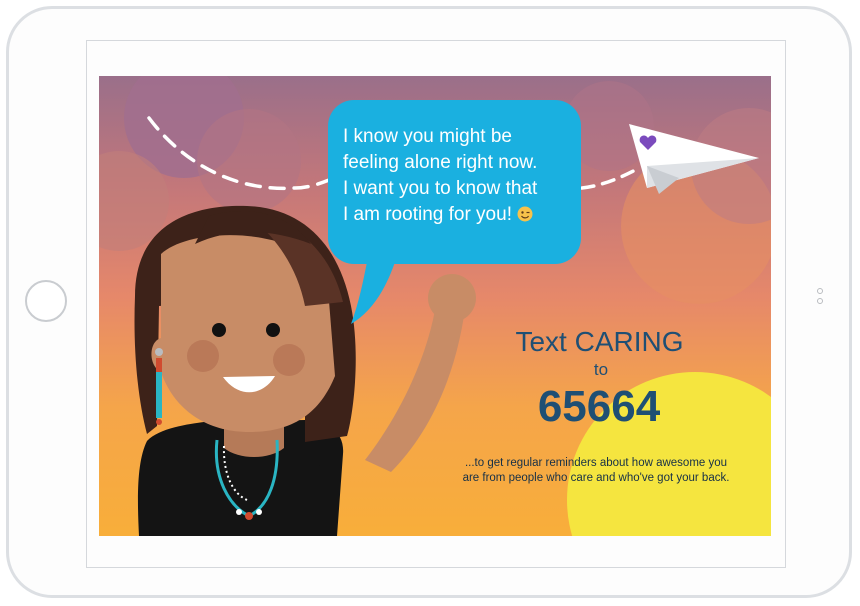 Image resolution: width=860 pixels, height=606 pixels. I want to click on camera-dot, so click(820, 301).